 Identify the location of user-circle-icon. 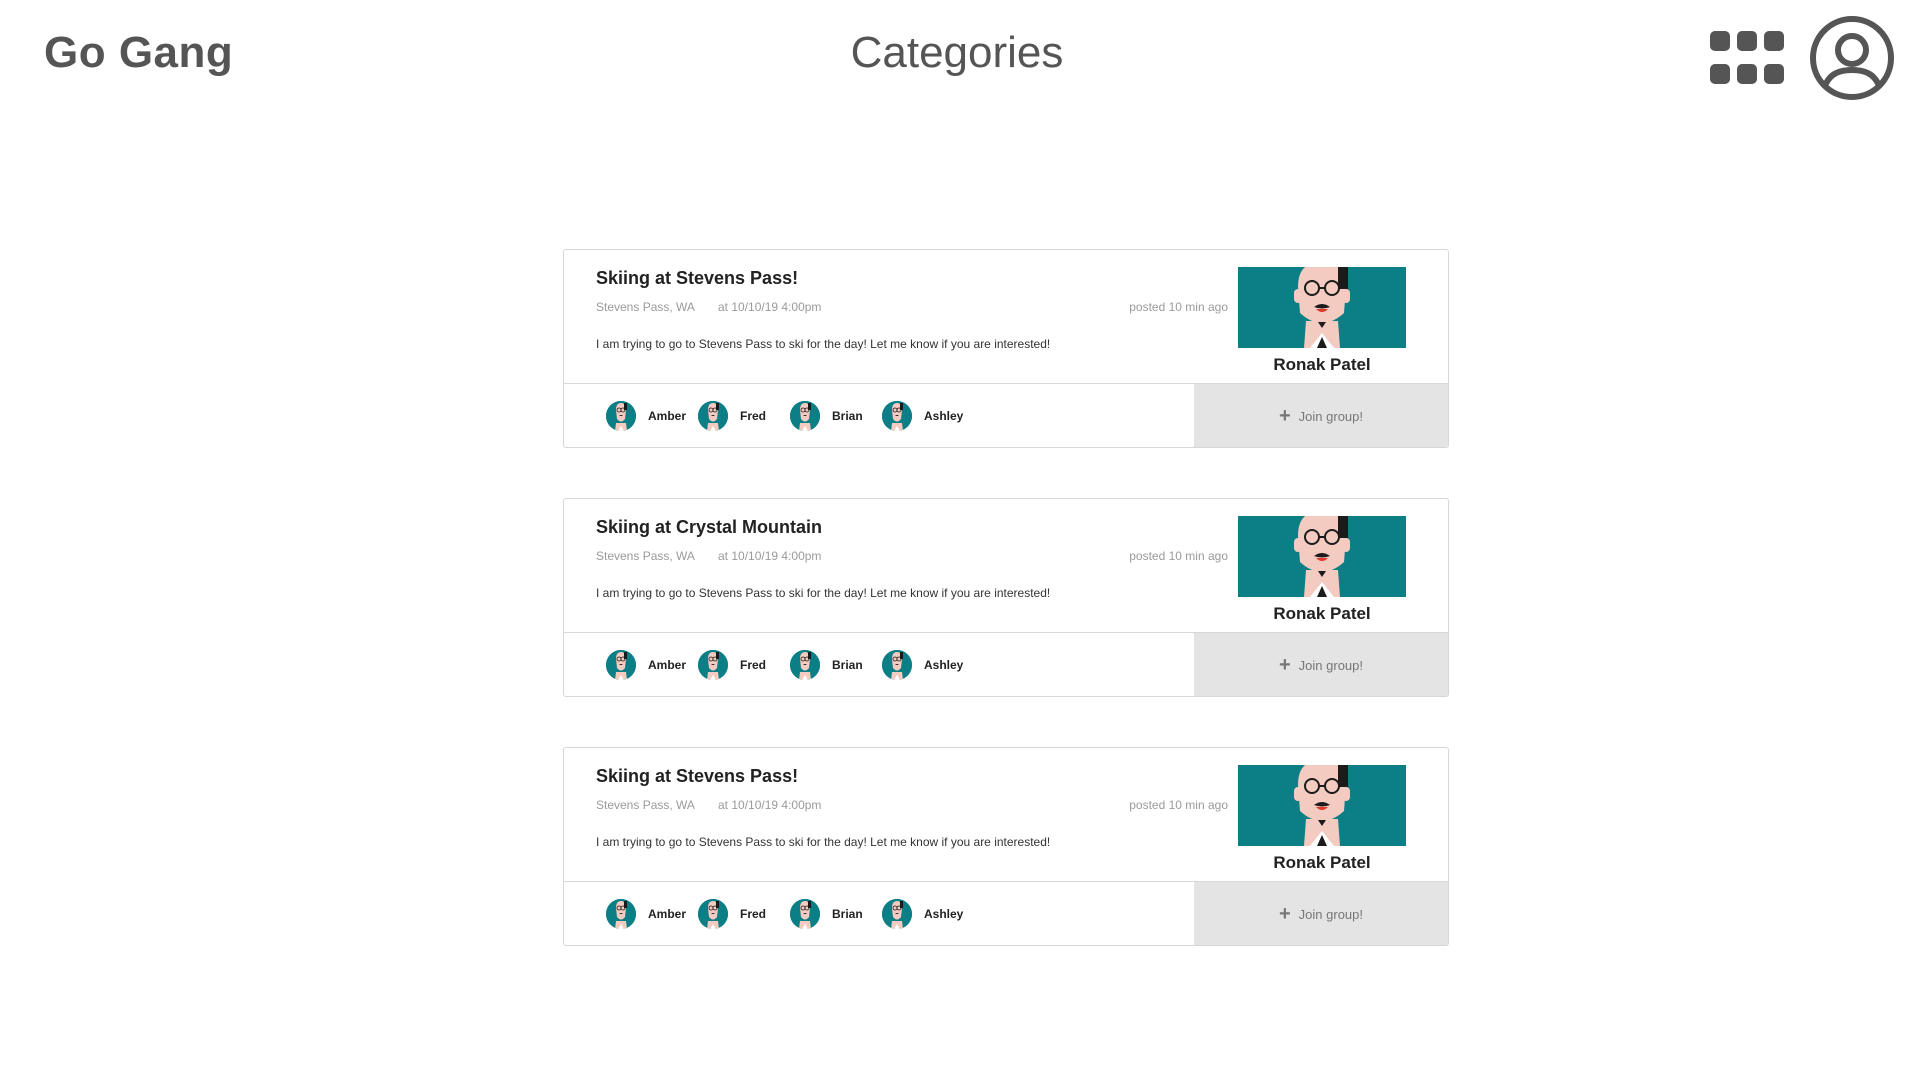
(1852, 58).